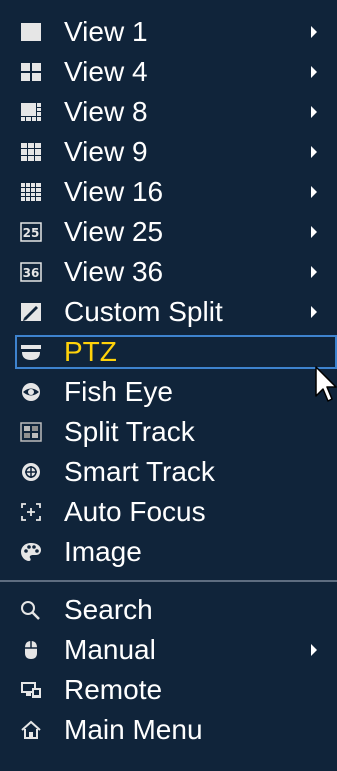  Describe the element at coordinates (106, 31) in the screenshot. I see `menu-item-label: View 1` at that location.